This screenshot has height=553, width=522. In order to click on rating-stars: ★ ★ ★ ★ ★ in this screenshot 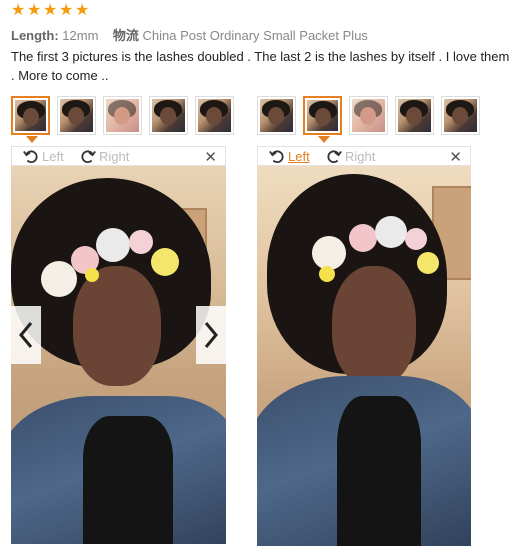, I will do `click(50, 10)`.